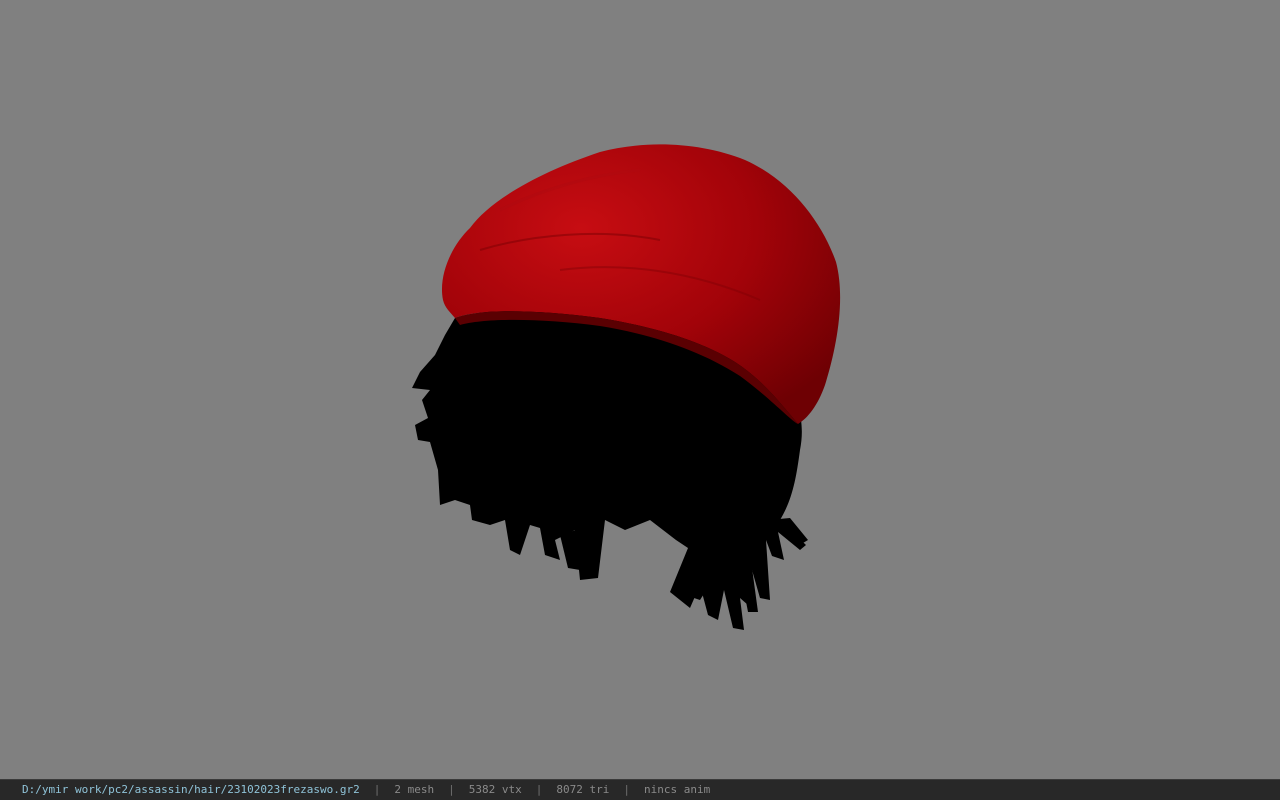  What do you see at coordinates (677, 789) in the screenshot?
I see `anim-status-label: nincs anim` at bounding box center [677, 789].